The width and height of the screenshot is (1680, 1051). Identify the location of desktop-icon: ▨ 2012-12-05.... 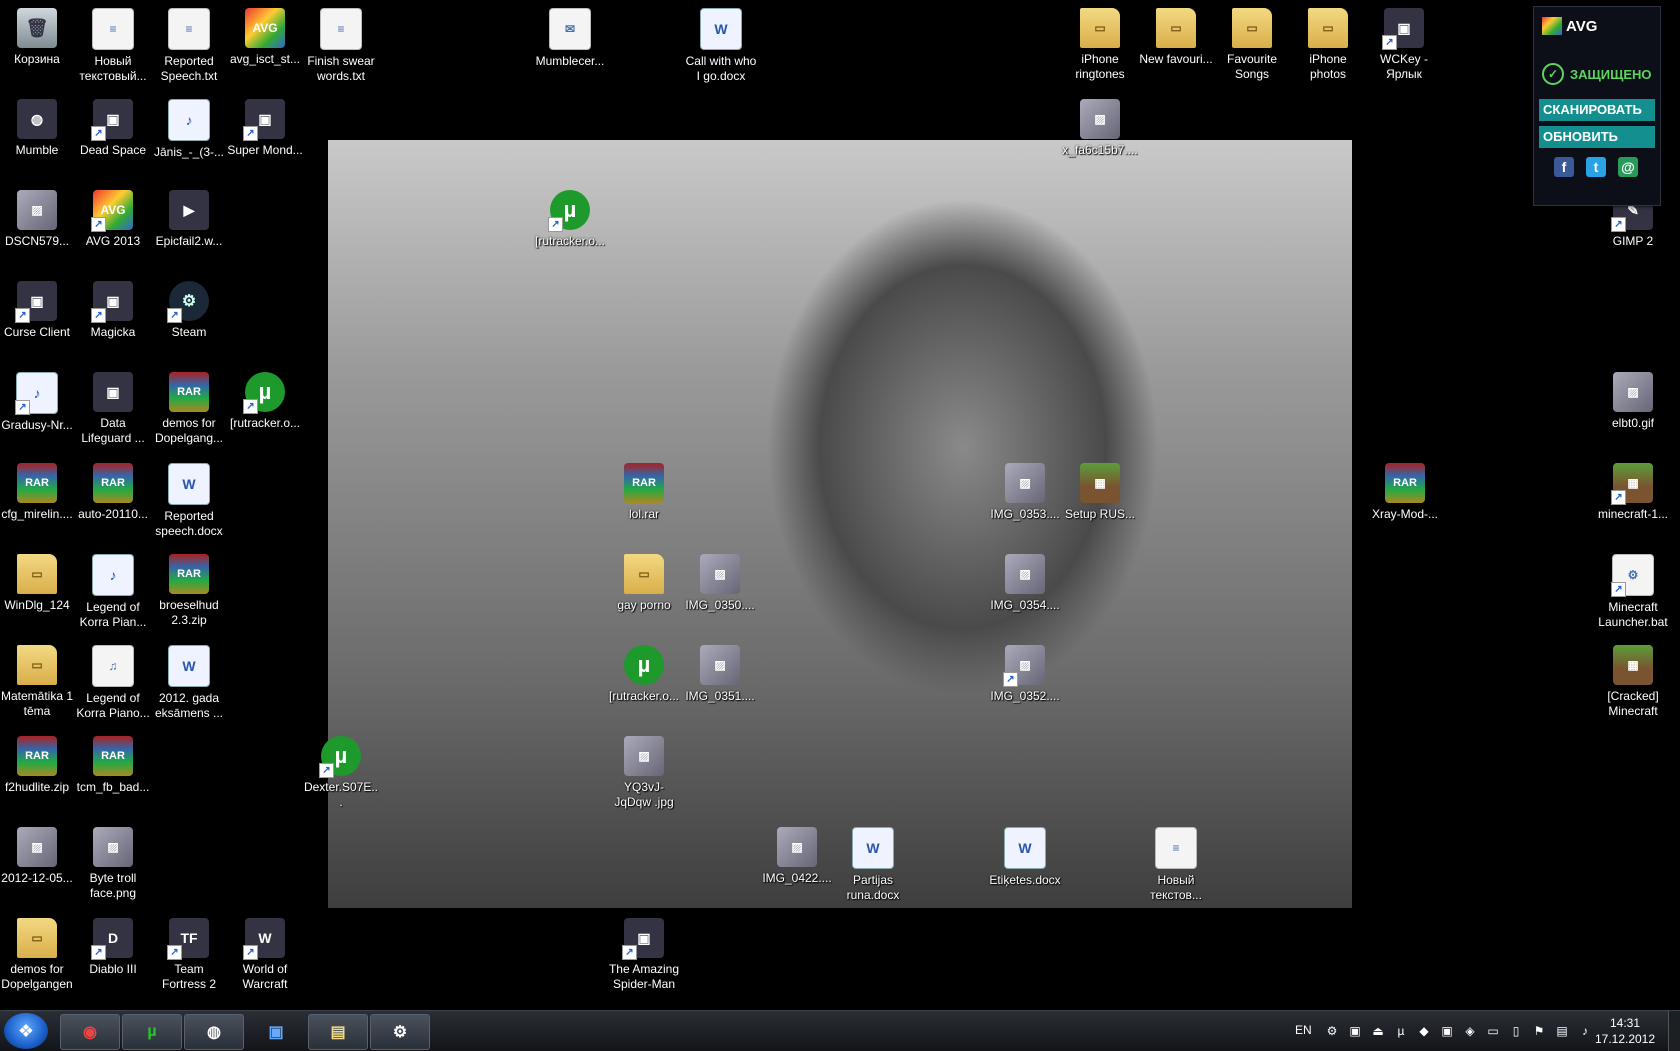
(38, 868).